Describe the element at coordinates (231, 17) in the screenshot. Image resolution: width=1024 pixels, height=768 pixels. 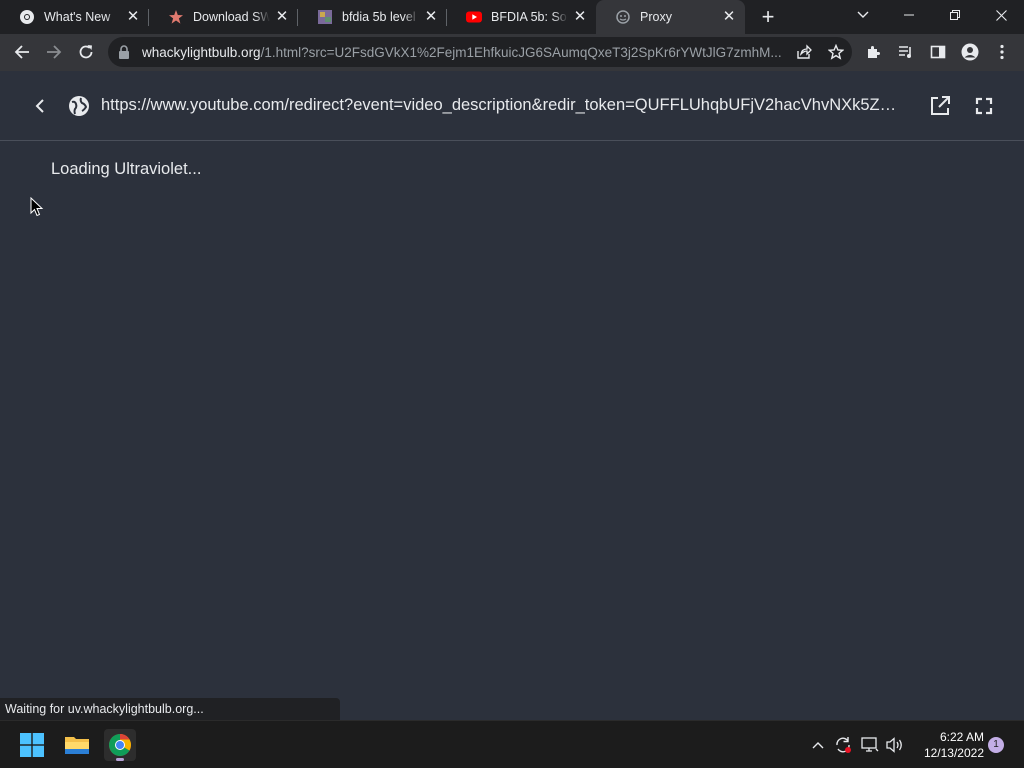
I see `tab-title: Download SWF` at that location.